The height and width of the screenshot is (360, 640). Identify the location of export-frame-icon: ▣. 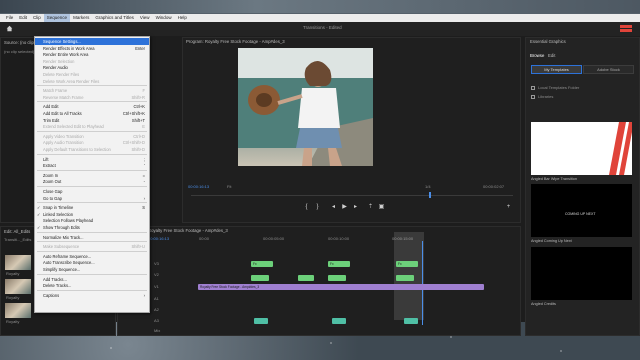
(381, 207).